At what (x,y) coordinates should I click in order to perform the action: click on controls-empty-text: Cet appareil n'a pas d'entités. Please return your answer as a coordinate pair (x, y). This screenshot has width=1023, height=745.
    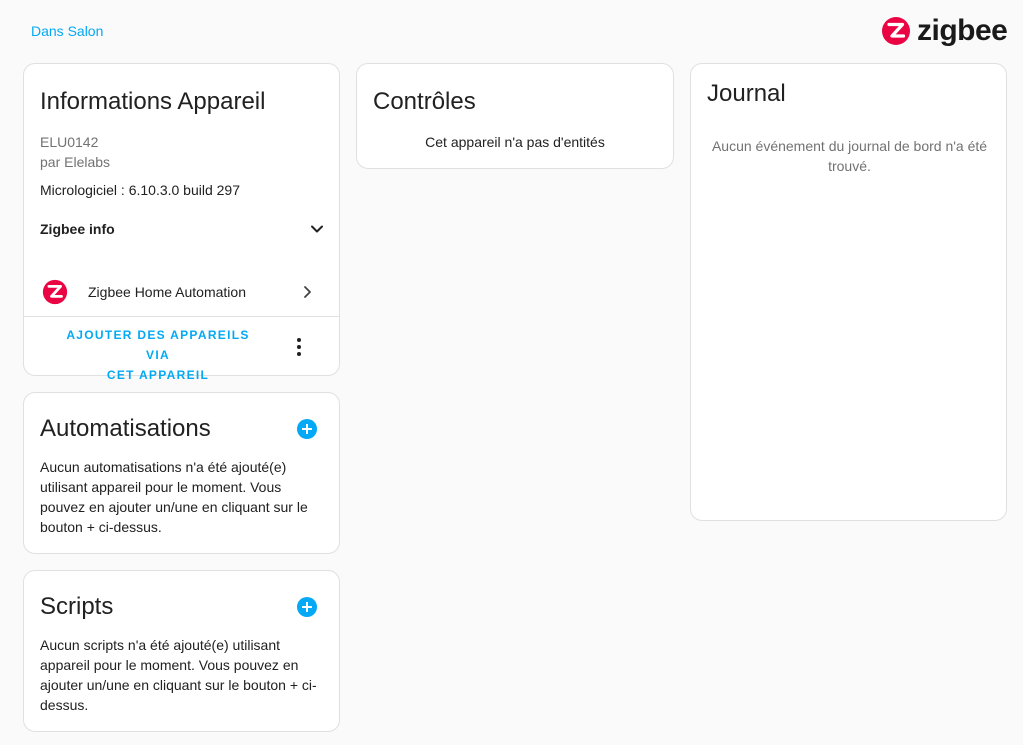
    Looking at the image, I should click on (515, 142).